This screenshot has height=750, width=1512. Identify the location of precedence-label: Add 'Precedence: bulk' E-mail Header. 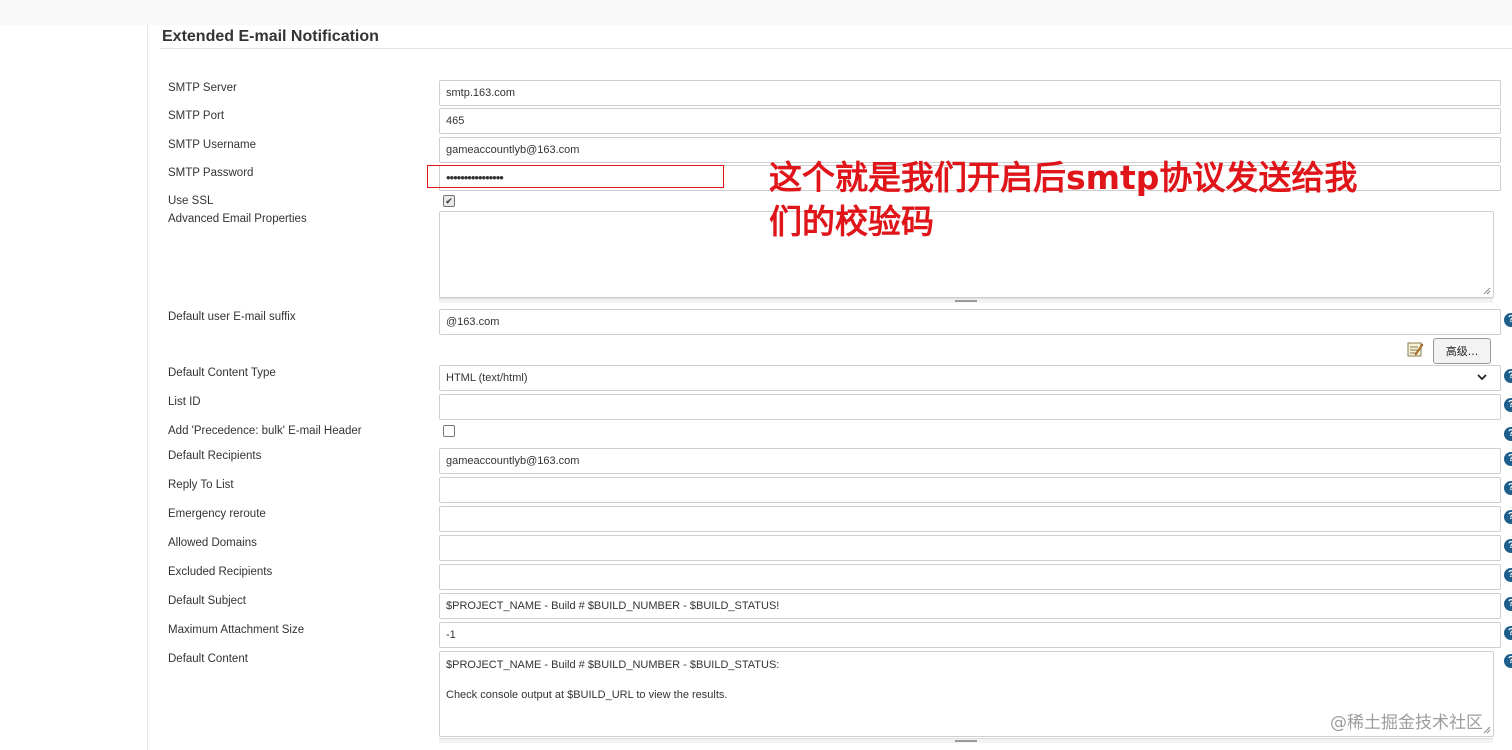
(265, 431).